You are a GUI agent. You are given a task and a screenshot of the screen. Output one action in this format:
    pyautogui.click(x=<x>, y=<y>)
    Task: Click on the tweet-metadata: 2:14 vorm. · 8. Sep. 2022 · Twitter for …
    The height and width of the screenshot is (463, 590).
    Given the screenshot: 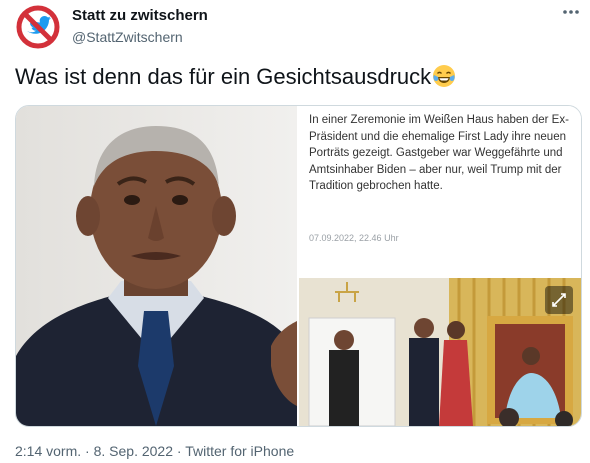 What is the action you would take?
    pyautogui.click(x=154, y=451)
    